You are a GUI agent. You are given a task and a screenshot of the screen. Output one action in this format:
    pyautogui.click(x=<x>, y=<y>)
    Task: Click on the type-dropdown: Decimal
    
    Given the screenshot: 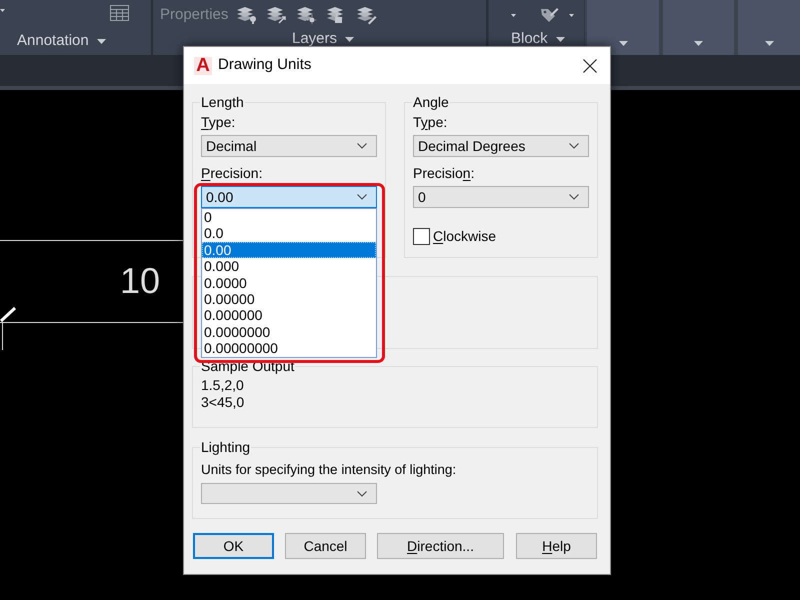 What is the action you would take?
    pyautogui.click(x=289, y=146)
    